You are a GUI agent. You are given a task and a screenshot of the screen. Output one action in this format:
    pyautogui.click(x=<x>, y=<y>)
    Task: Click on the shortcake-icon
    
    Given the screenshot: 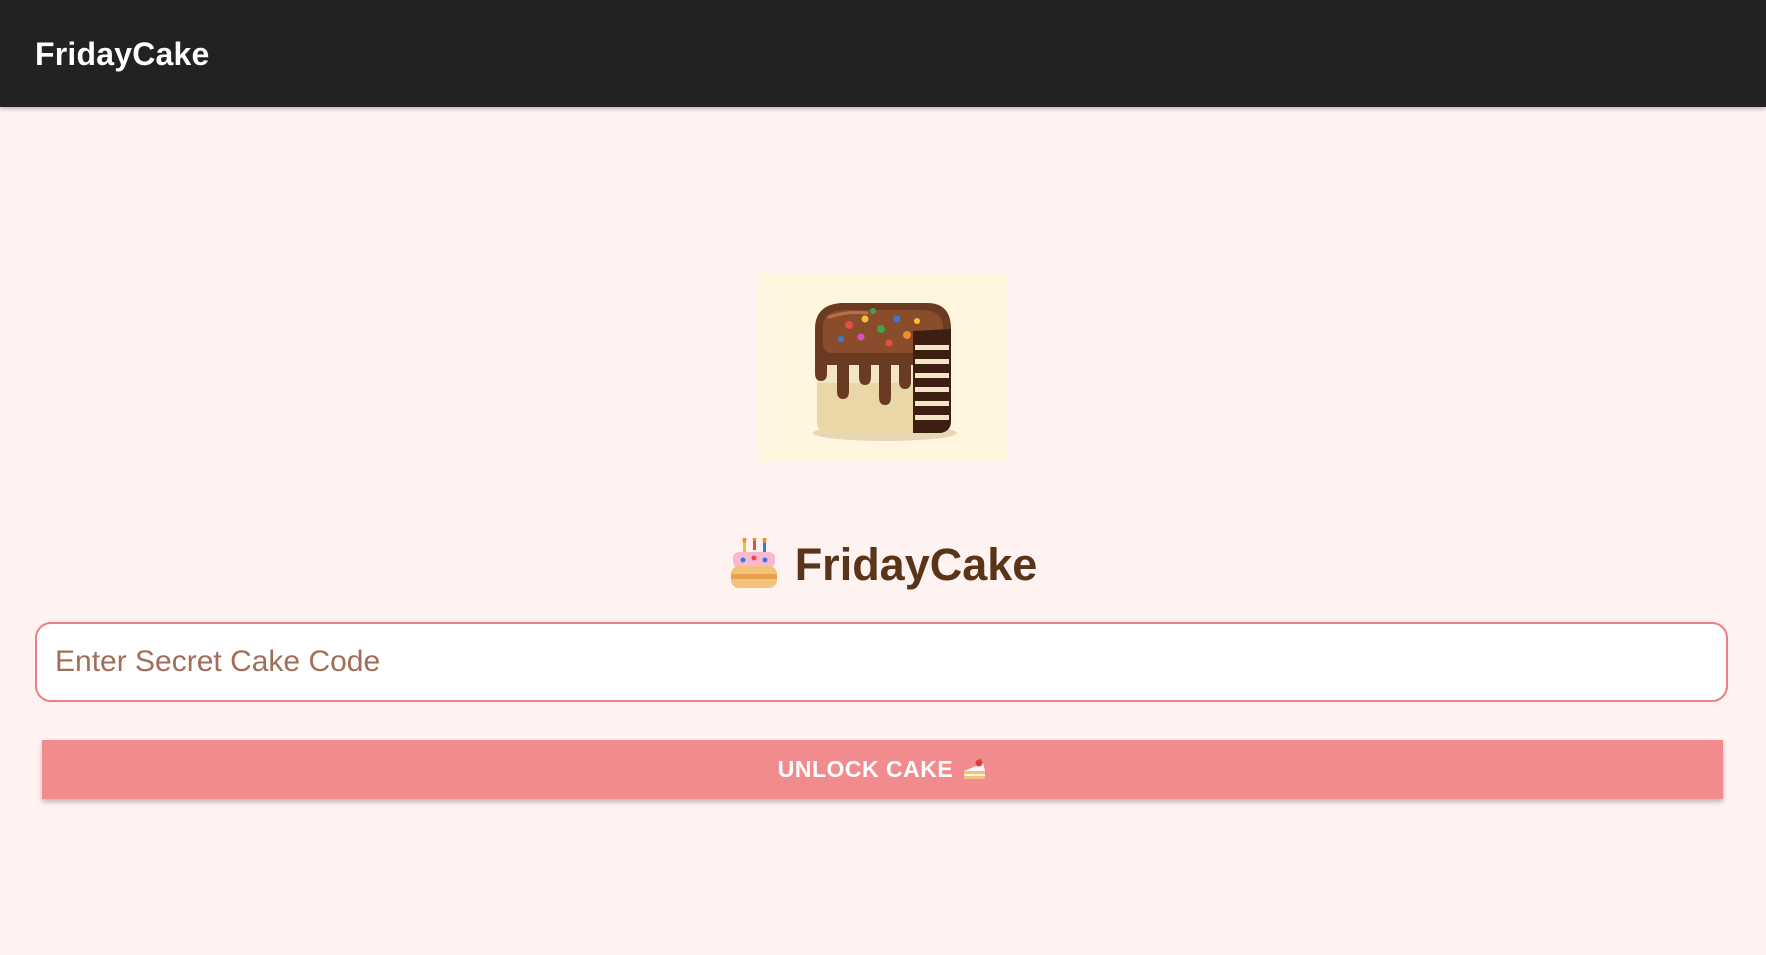 What is the action you would take?
    pyautogui.click(x=974, y=770)
    